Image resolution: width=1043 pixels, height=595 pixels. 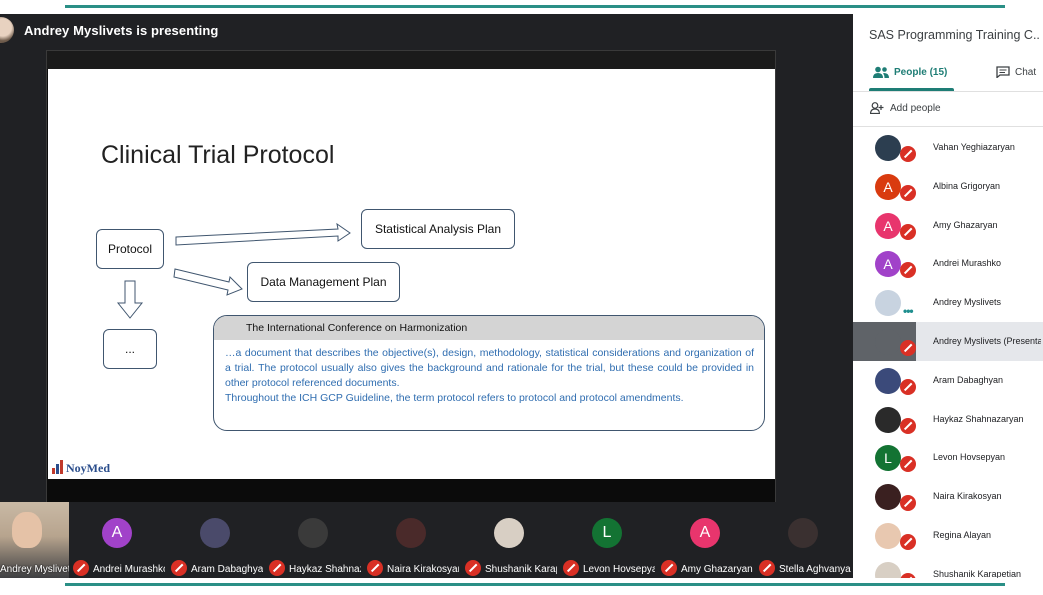 I want to click on people-list-item: Aram Dabaghyan, so click(x=948, y=380).